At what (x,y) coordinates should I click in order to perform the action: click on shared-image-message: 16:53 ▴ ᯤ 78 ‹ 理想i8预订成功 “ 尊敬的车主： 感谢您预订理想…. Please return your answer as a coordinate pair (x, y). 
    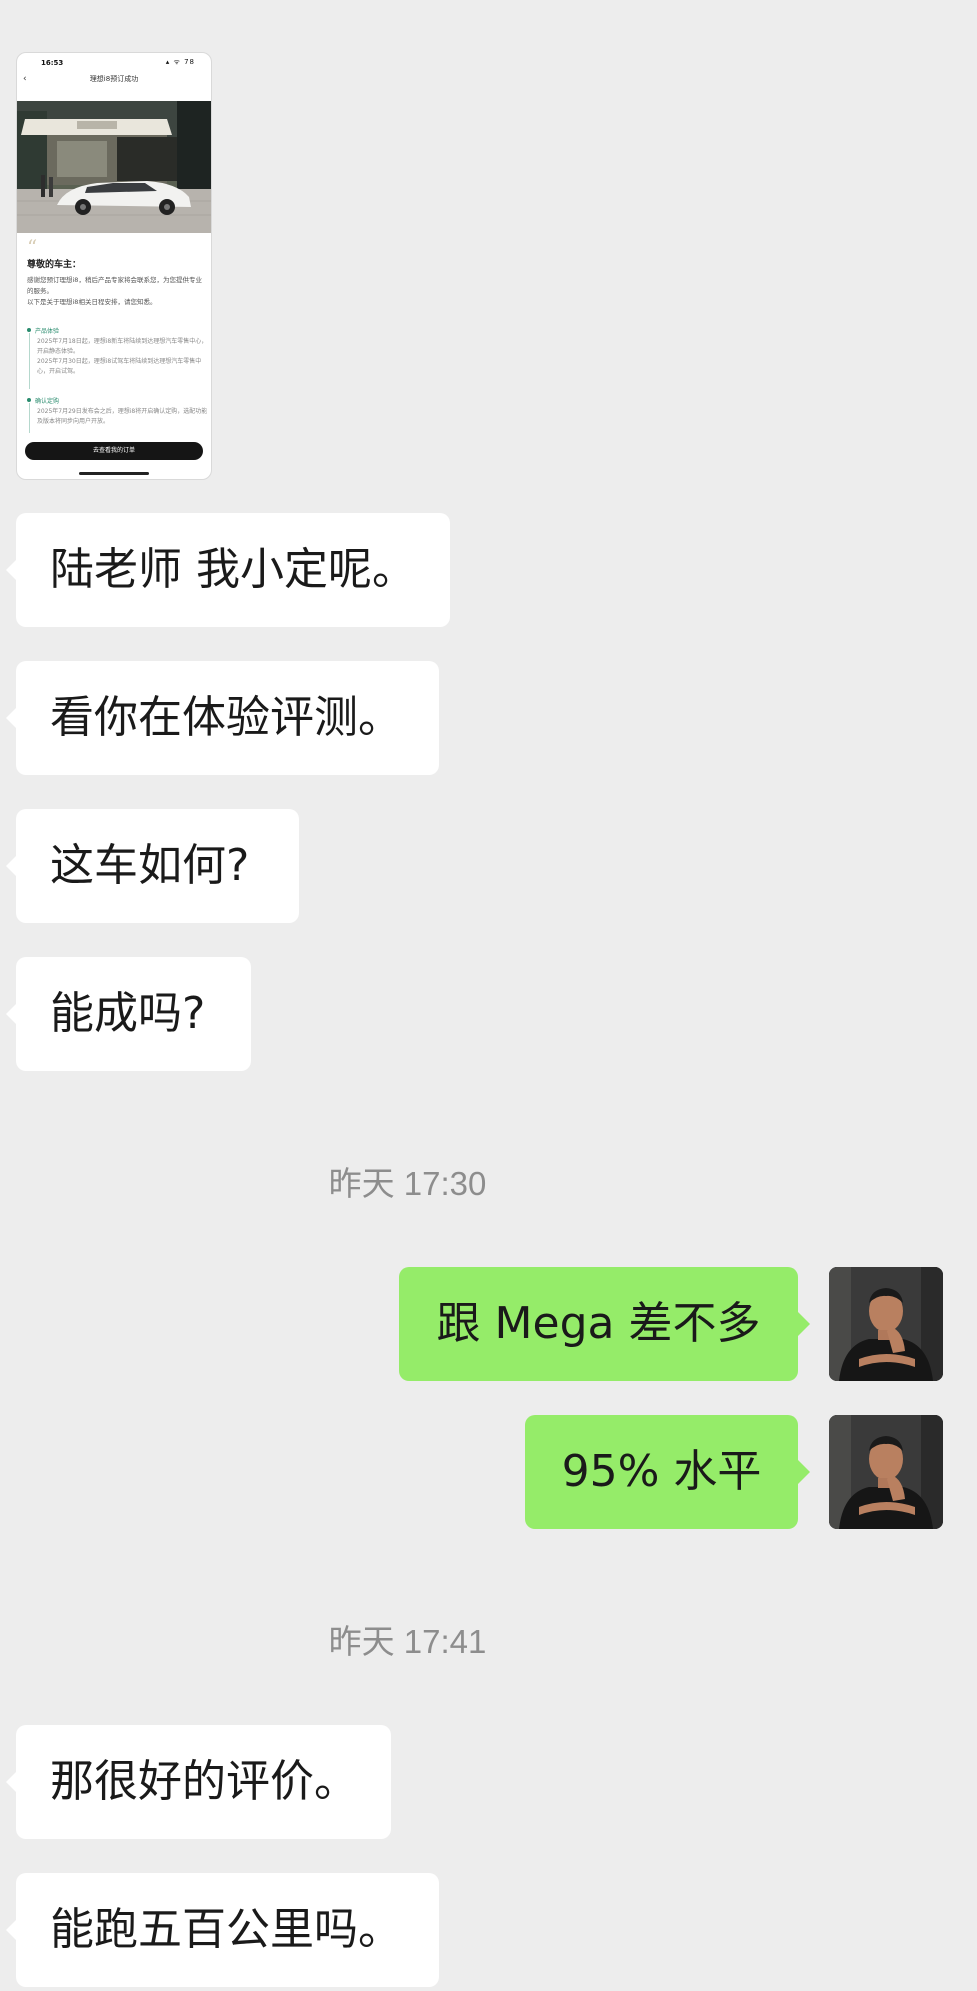
    Looking at the image, I should click on (114, 266).